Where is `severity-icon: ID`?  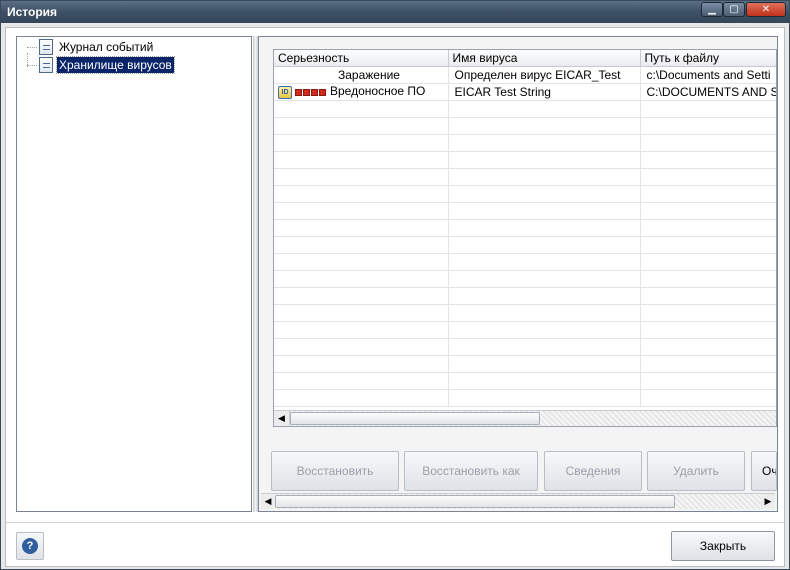
severity-icon: ID is located at coordinates (302, 92).